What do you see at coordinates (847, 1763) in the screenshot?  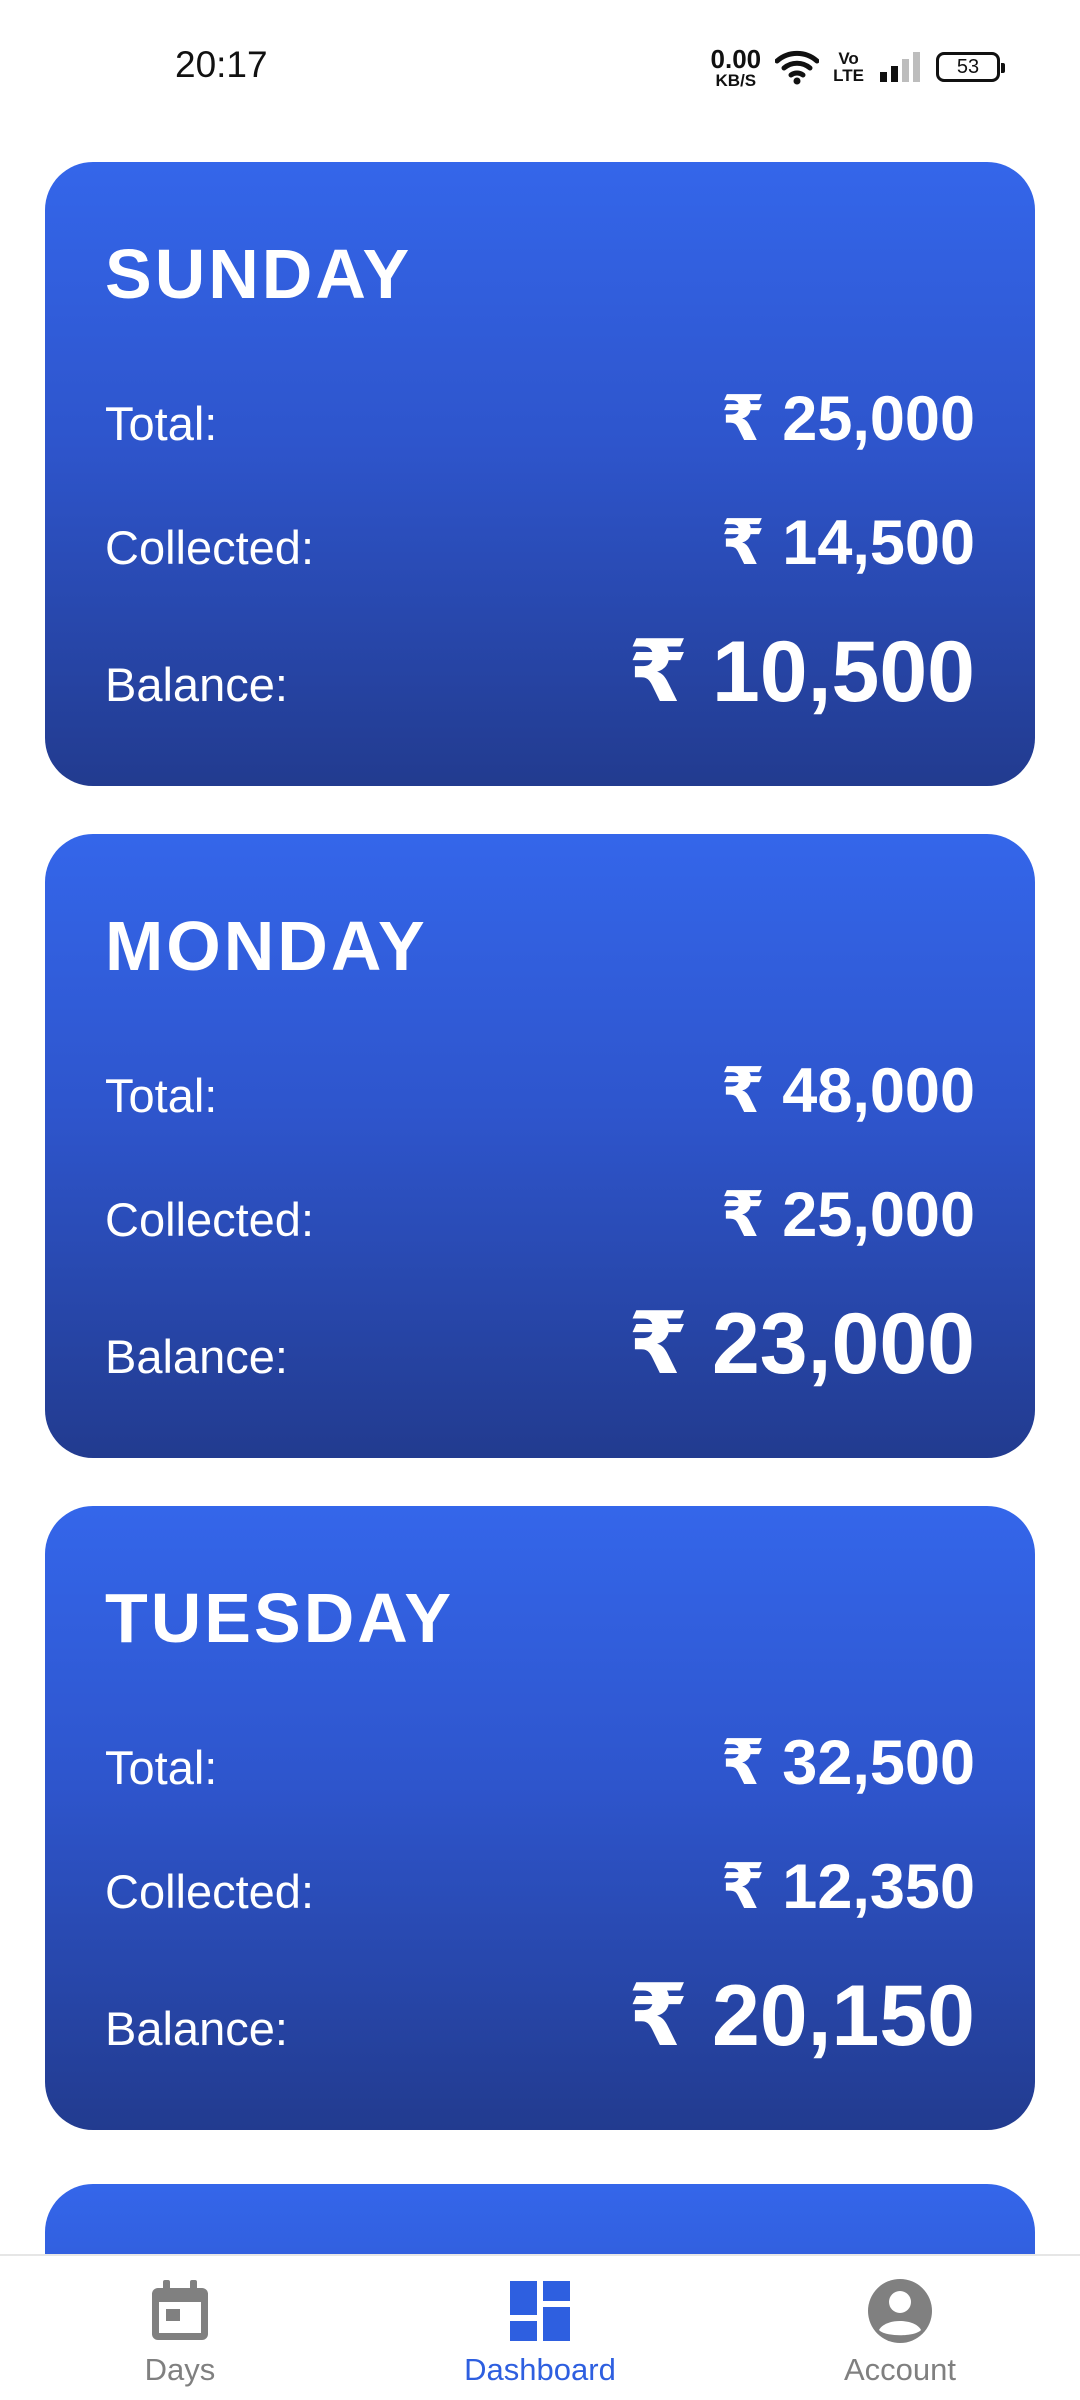 I see `total-amount: ₹ 32,500` at bounding box center [847, 1763].